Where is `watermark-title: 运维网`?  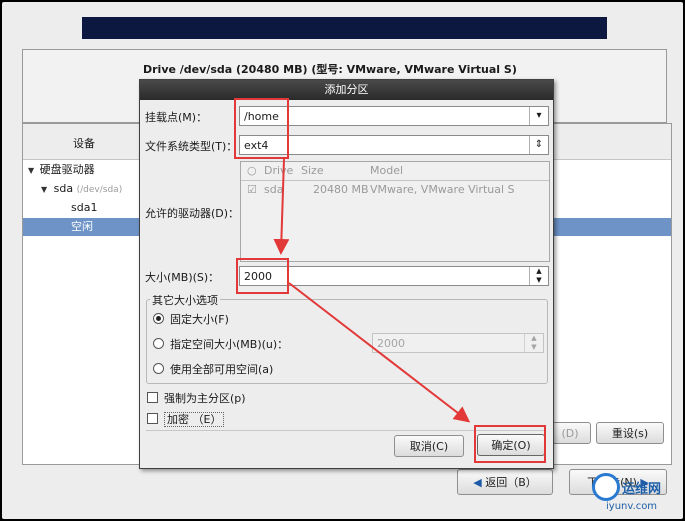
watermark-title: 运维网 is located at coordinates (642, 489).